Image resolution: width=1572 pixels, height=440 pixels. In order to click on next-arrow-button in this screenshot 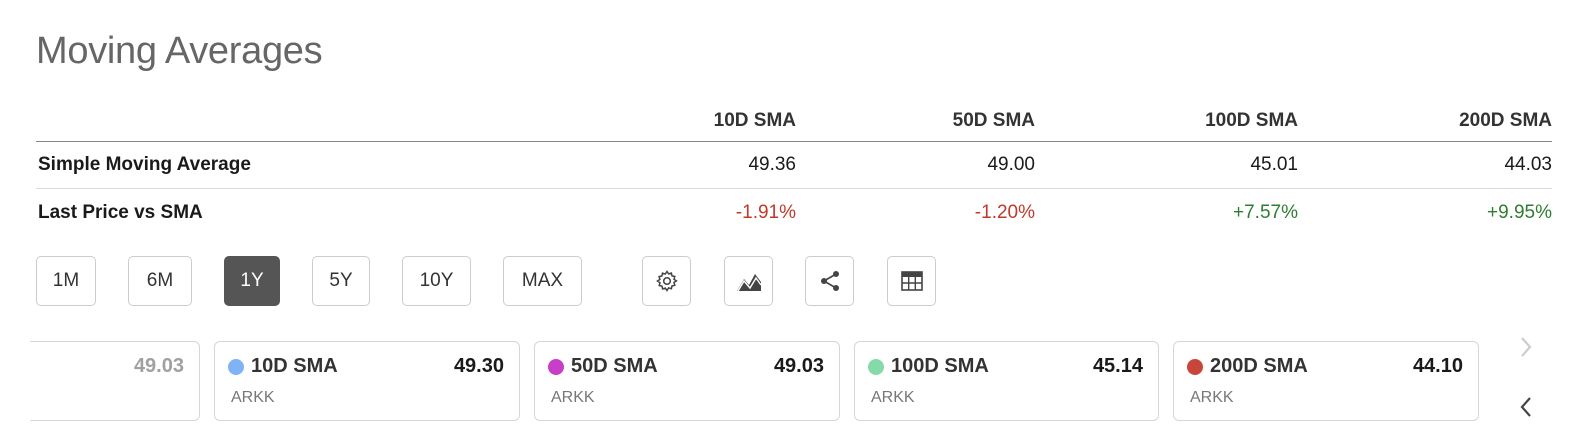, I will do `click(1526, 347)`.